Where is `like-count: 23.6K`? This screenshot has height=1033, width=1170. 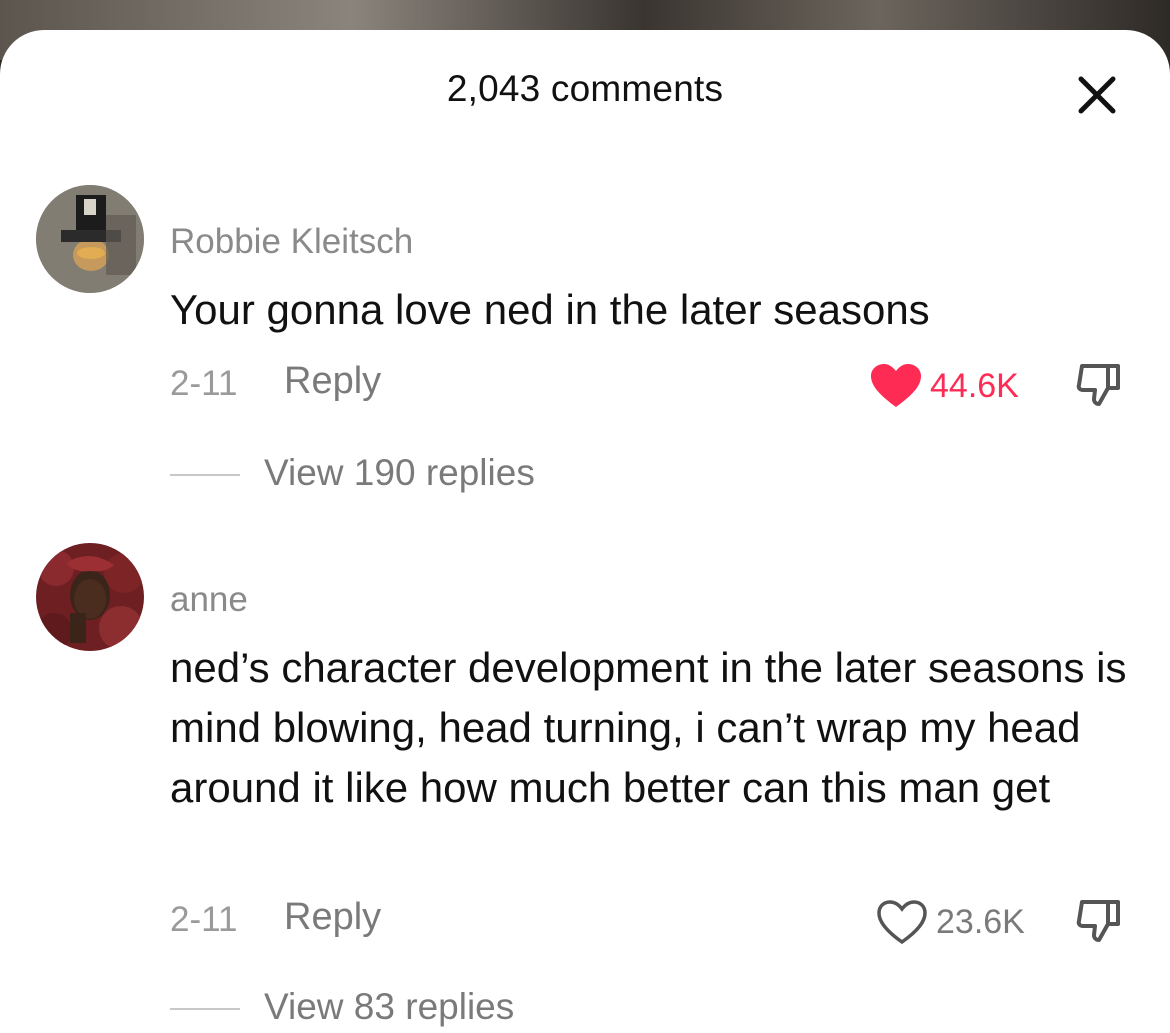 like-count: 23.6K is located at coordinates (980, 921).